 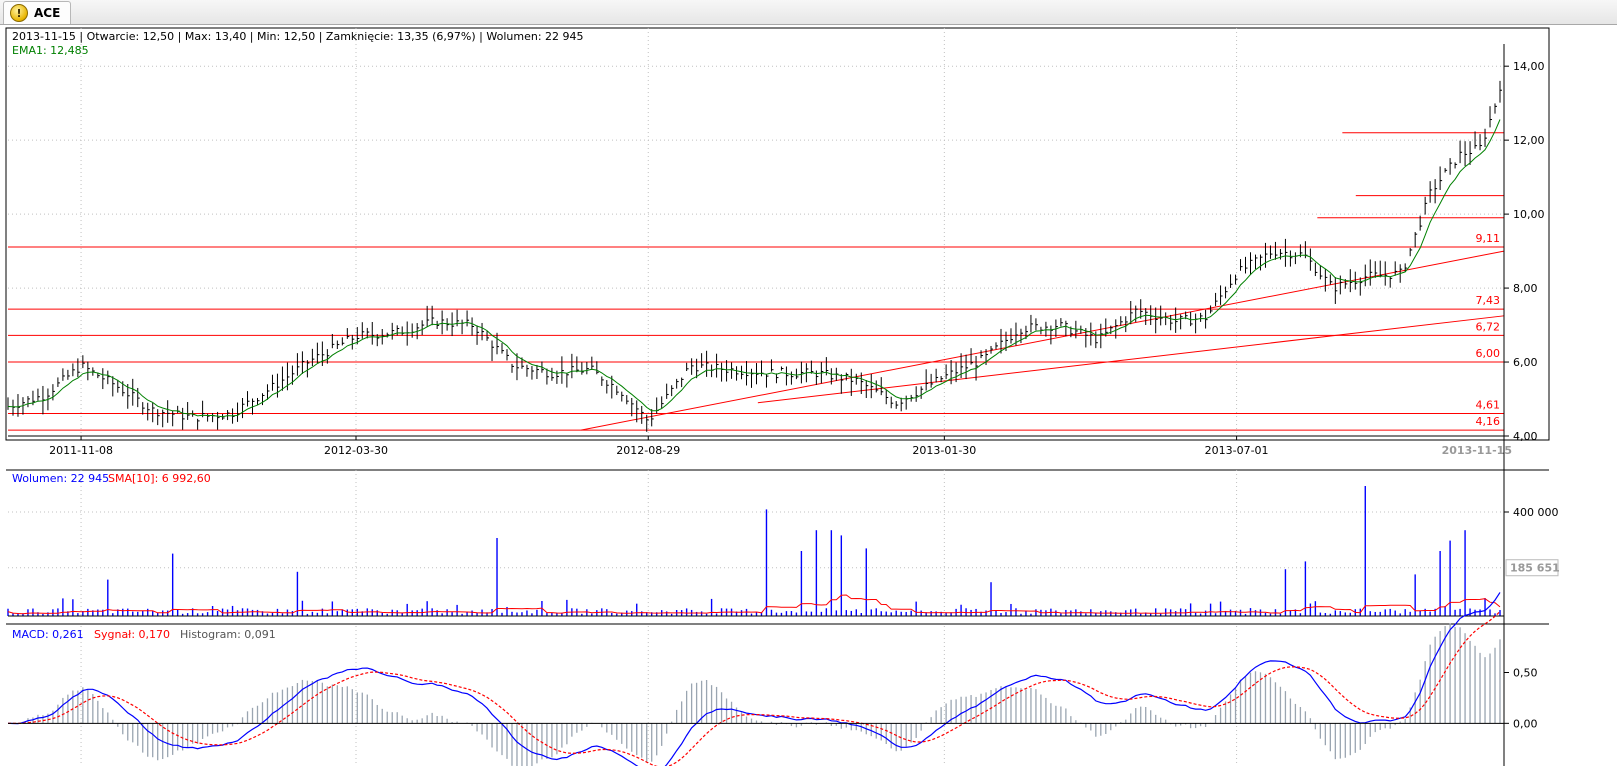 I want to click on warning-coin-icon: !, so click(x=19, y=13).